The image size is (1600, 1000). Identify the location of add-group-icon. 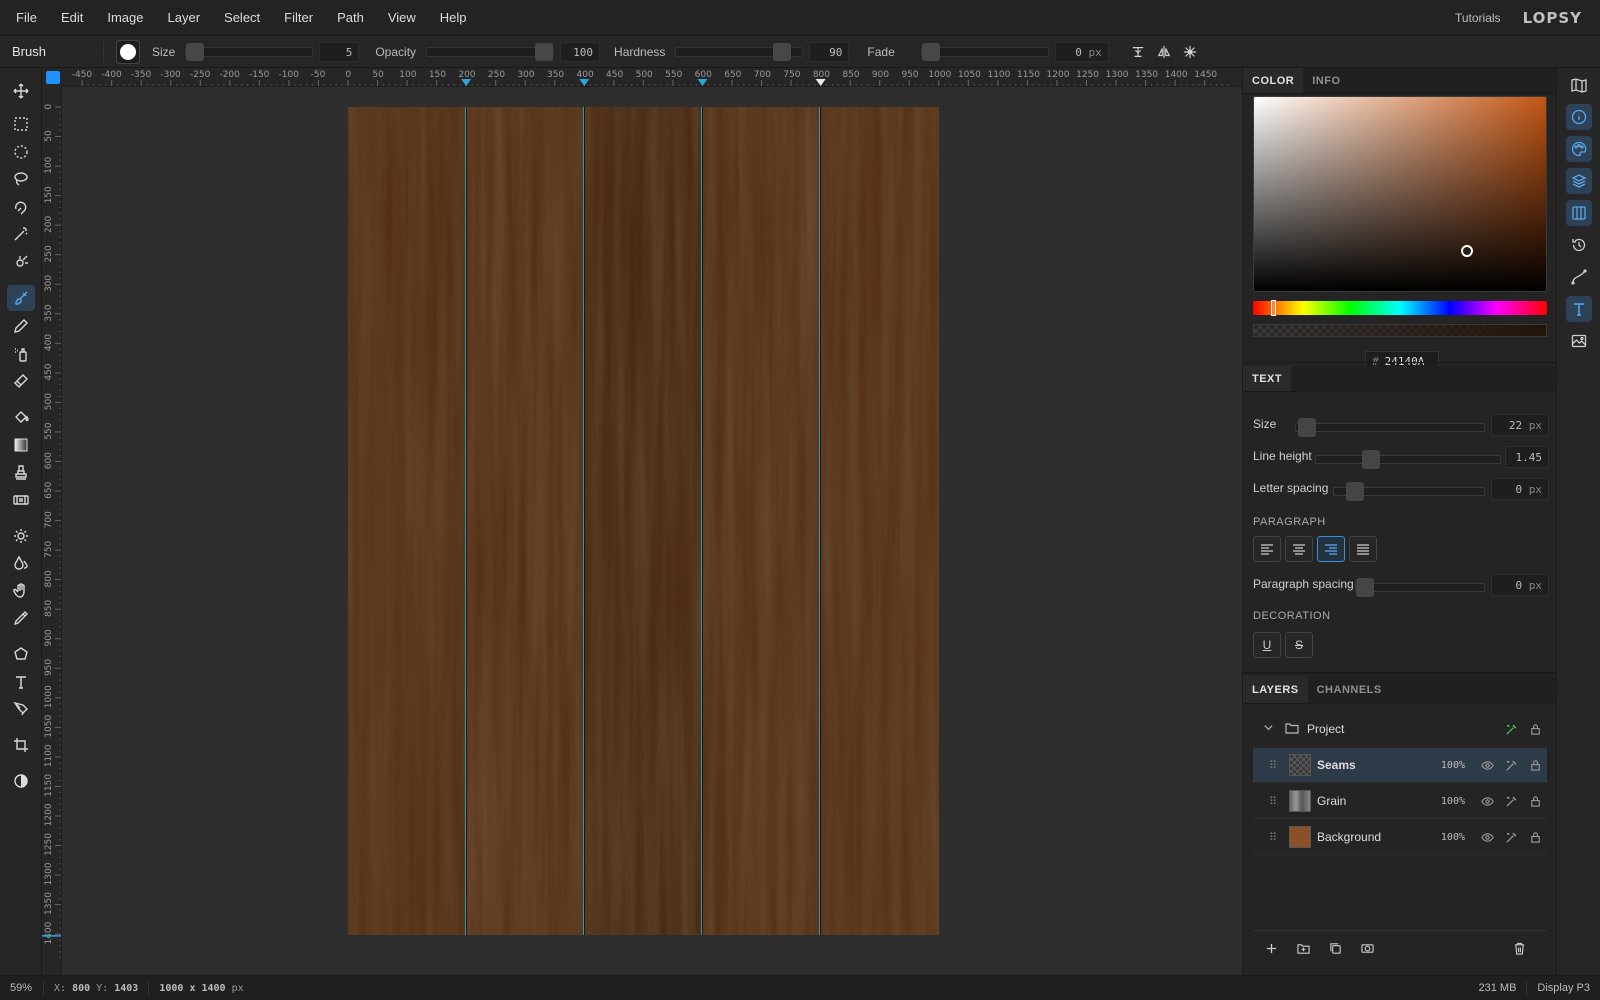
(1303, 948).